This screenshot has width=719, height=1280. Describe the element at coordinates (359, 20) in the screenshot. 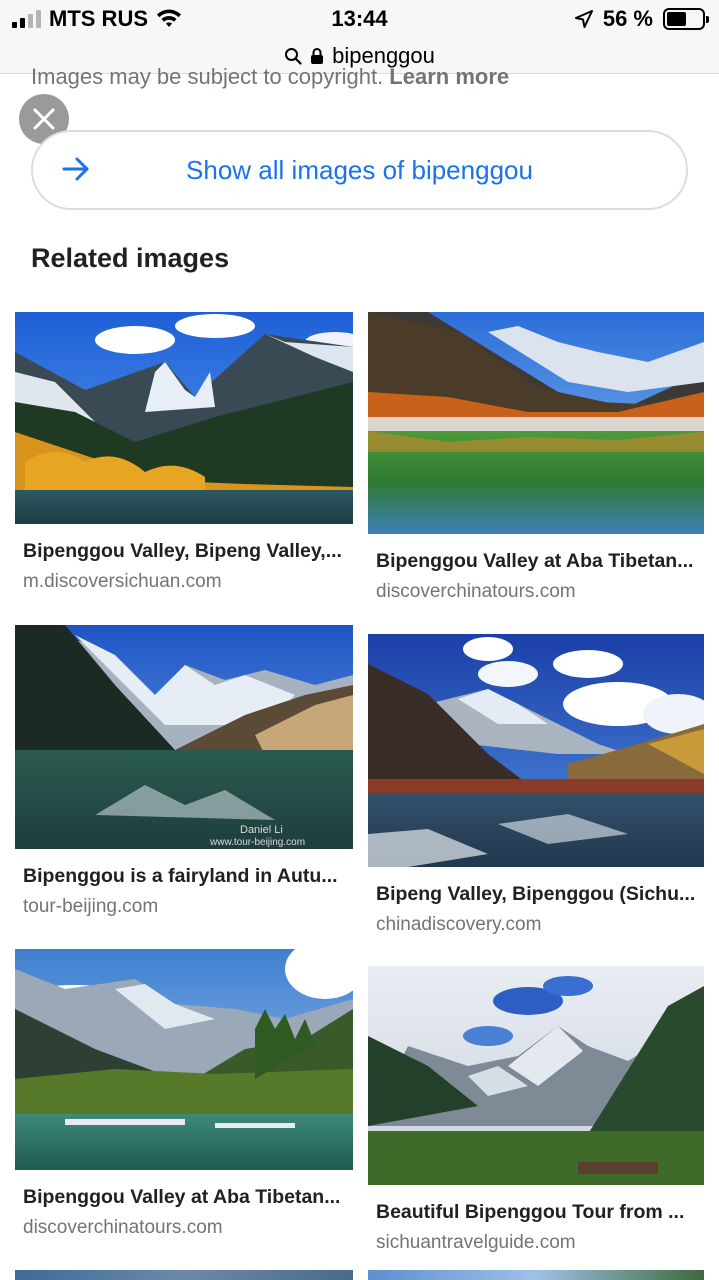

I see `status-bar: MTS RUS 13:44 56 %` at that location.